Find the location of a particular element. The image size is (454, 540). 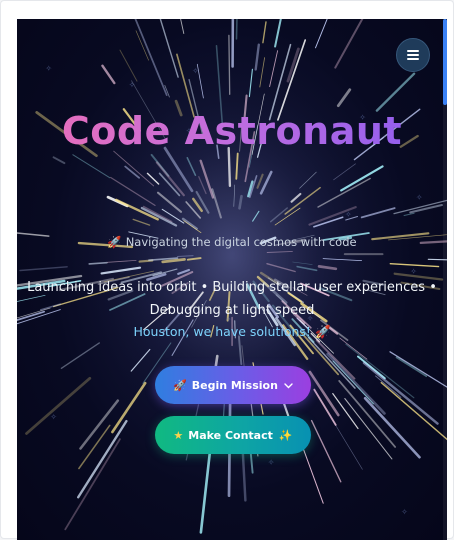

scrollbar-thumb is located at coordinates (445, 62).